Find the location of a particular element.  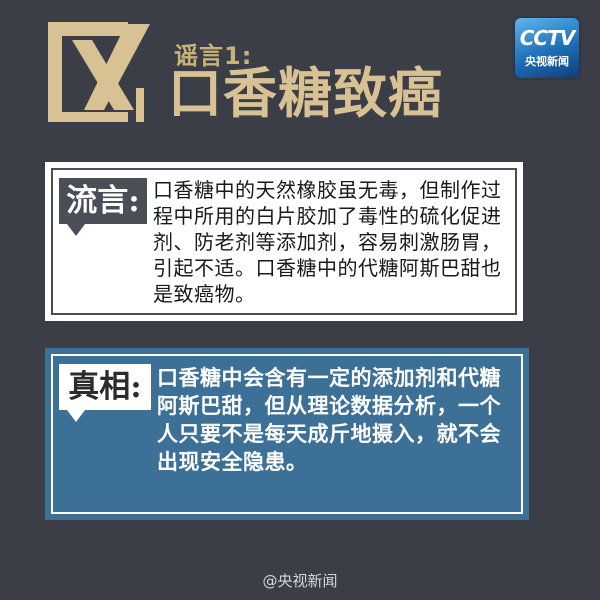

headline: 口香糖致癌 is located at coordinates (305, 93).